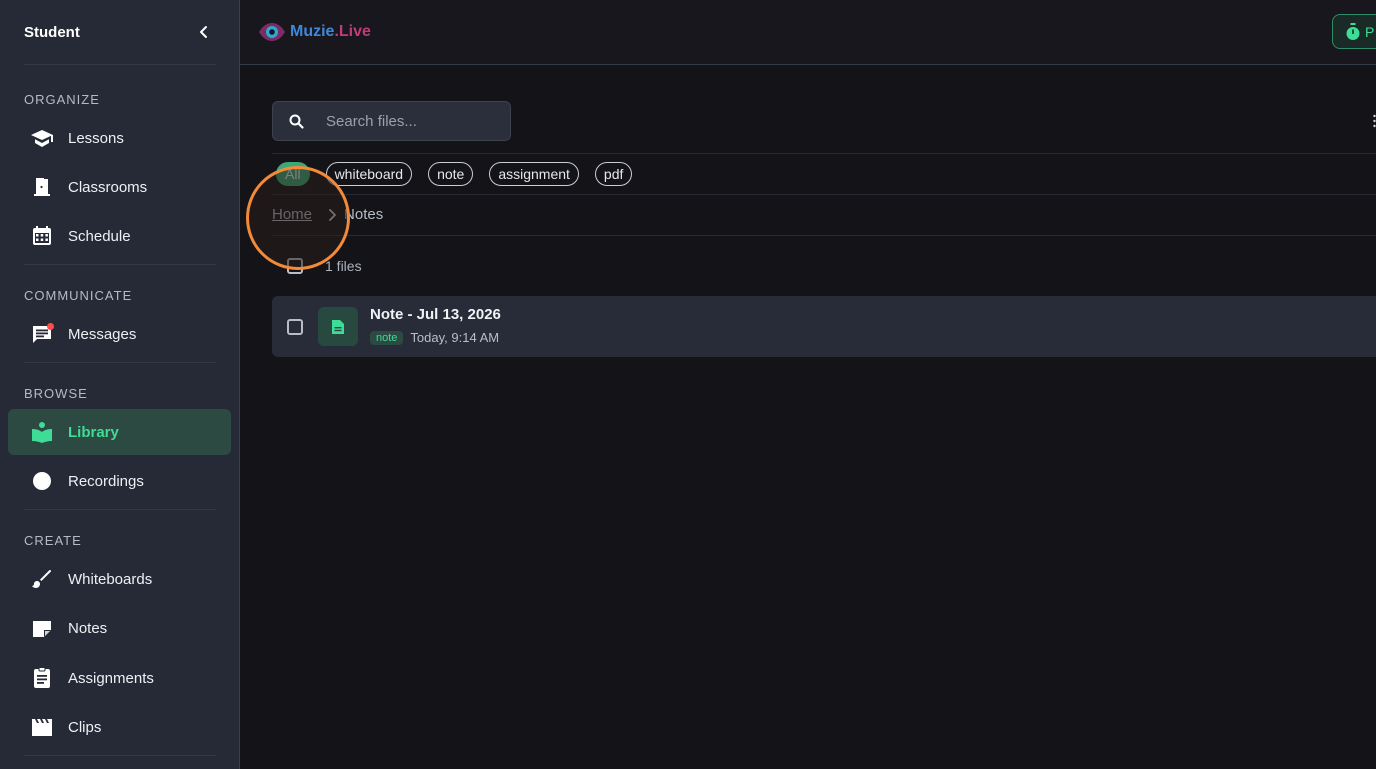  Describe the element at coordinates (272, 32) in the screenshot. I see `eye-logo-icon` at that location.